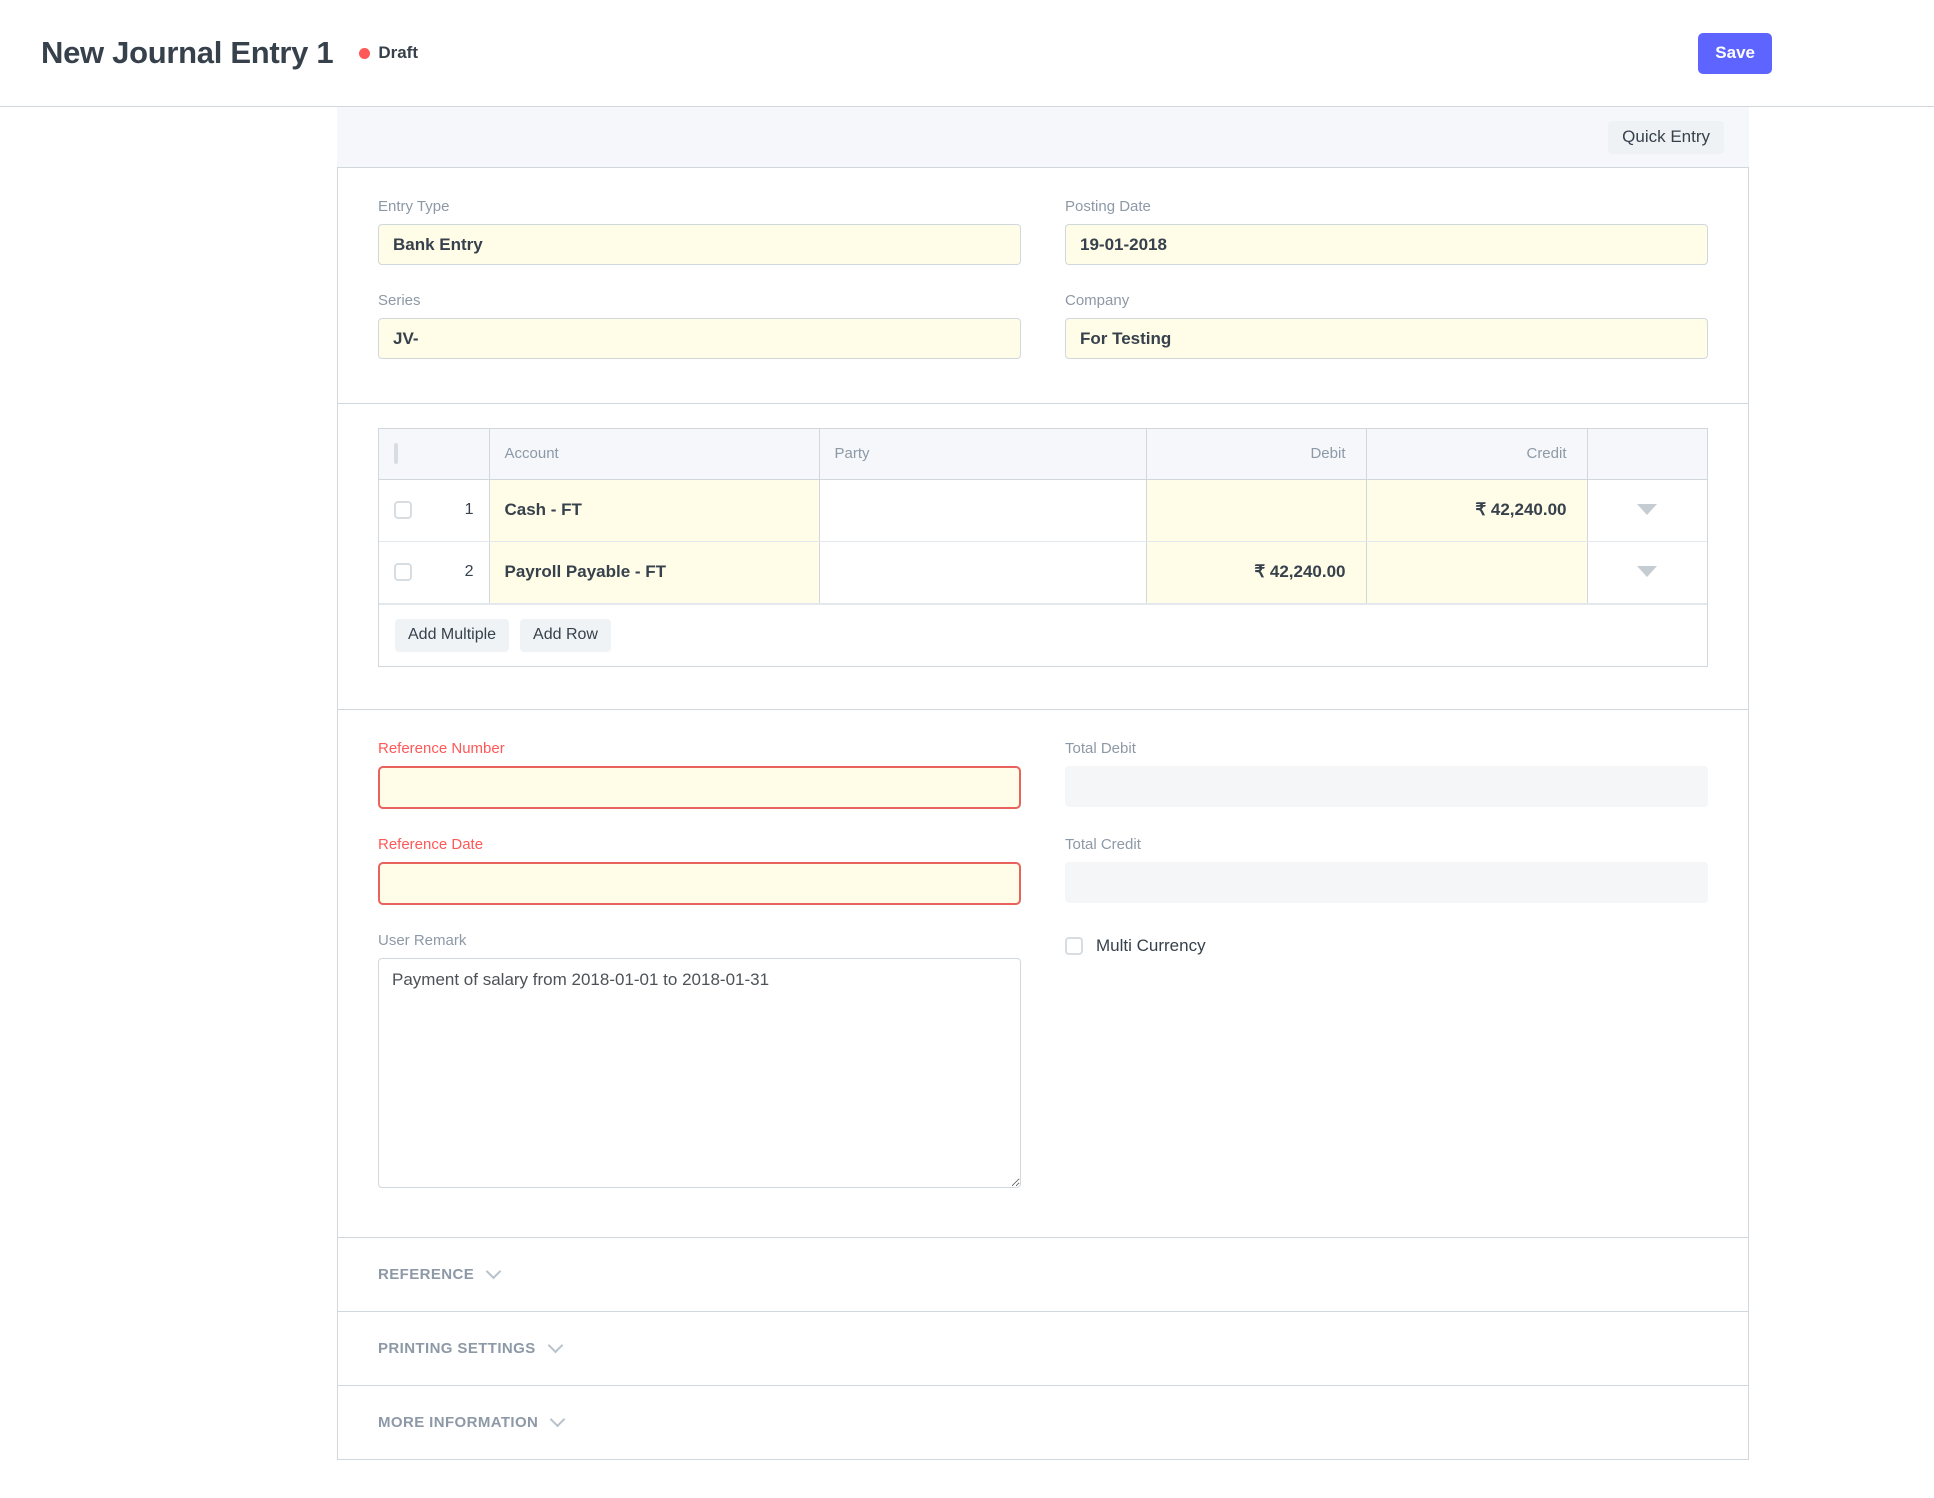 The image size is (1934, 1498). Describe the element at coordinates (1108, 206) in the screenshot. I see `posting-date-label: Posting Date` at that location.